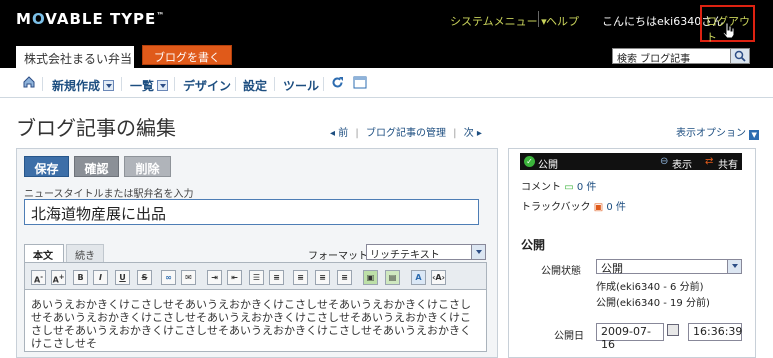  I want to click on display-options-link: 表示オプション ▼, so click(718, 132).